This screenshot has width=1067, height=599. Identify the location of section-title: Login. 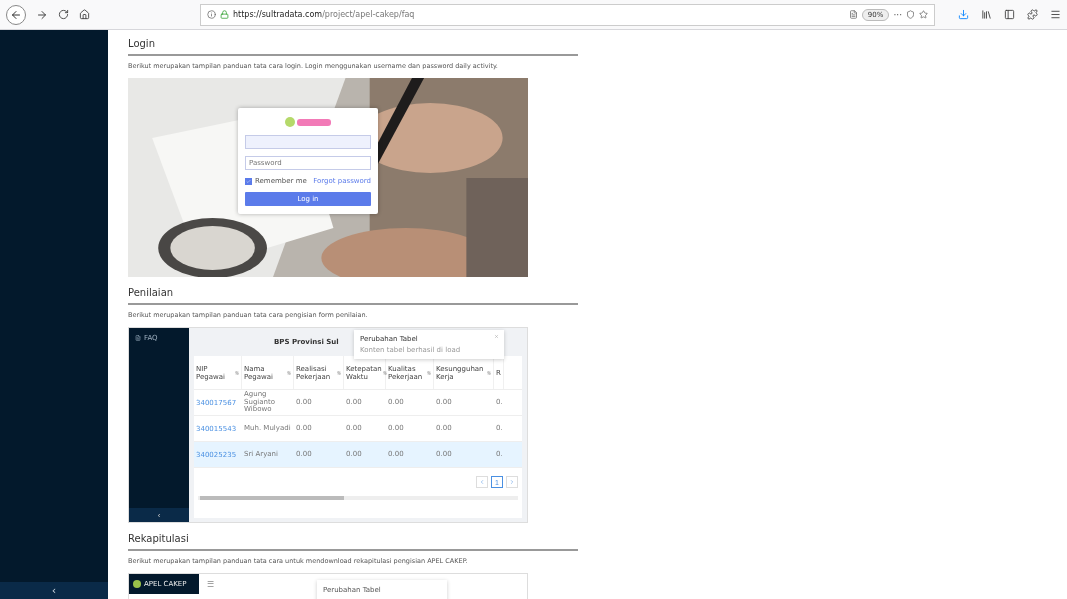
(353, 47).